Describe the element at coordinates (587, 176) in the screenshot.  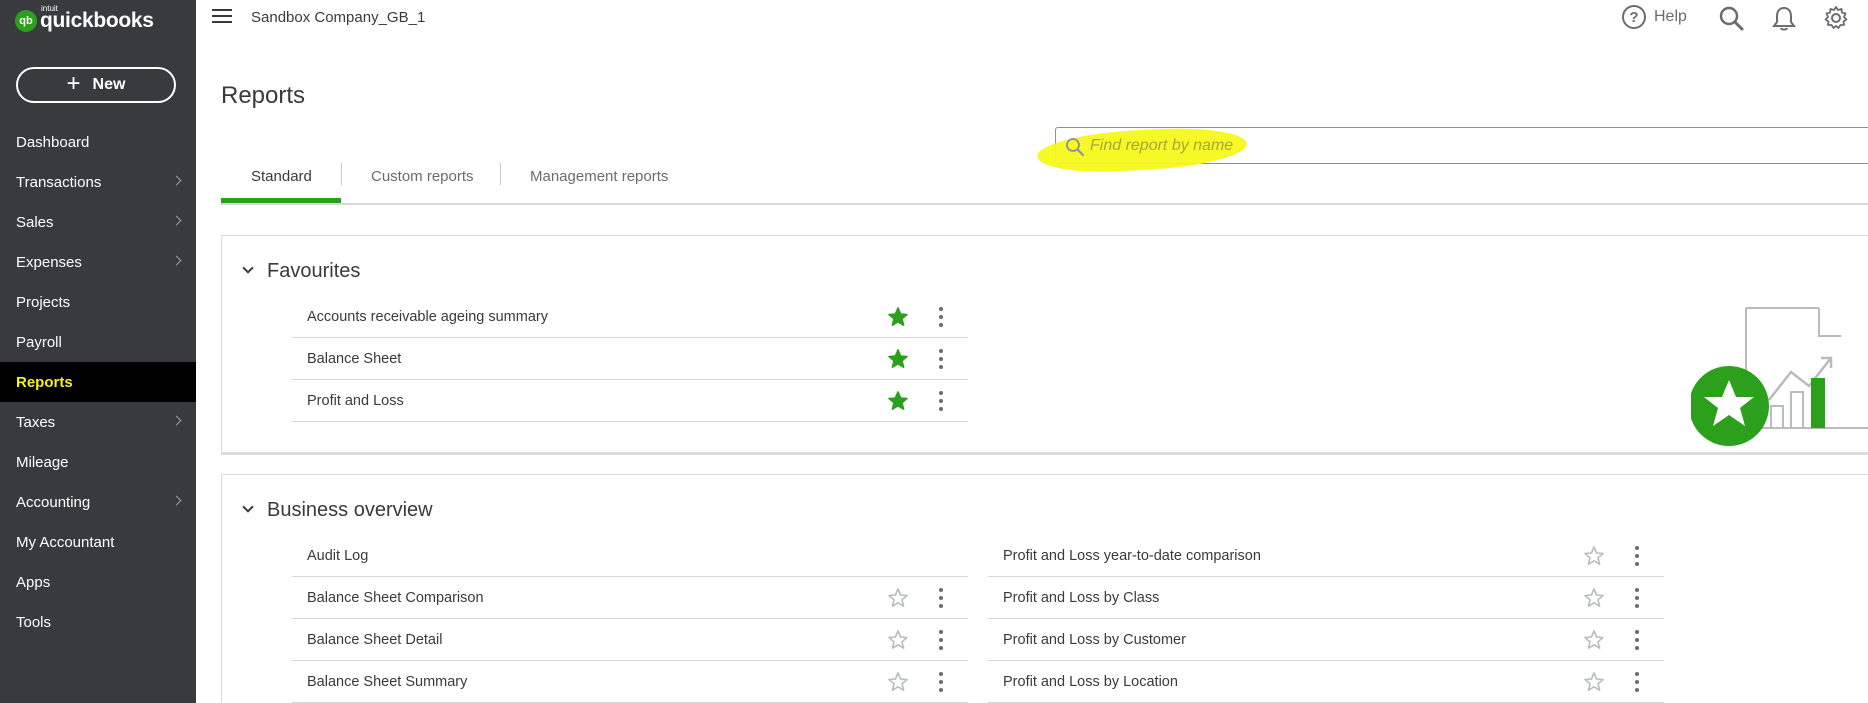
I see `tab-management-reports: Management reports` at that location.